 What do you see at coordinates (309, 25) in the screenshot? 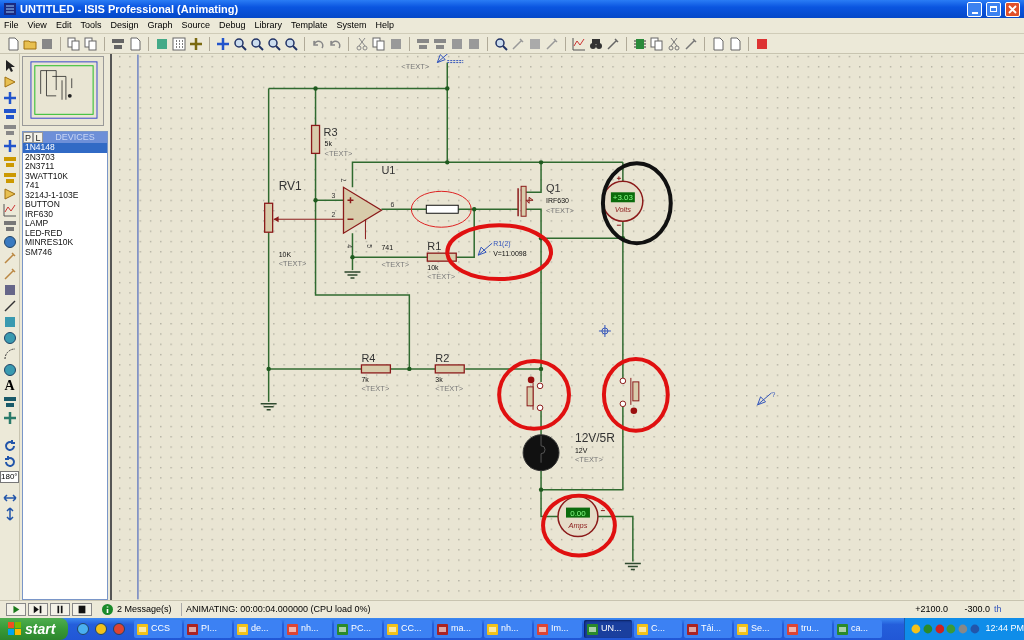
I see `menu-item: Template` at bounding box center [309, 25].